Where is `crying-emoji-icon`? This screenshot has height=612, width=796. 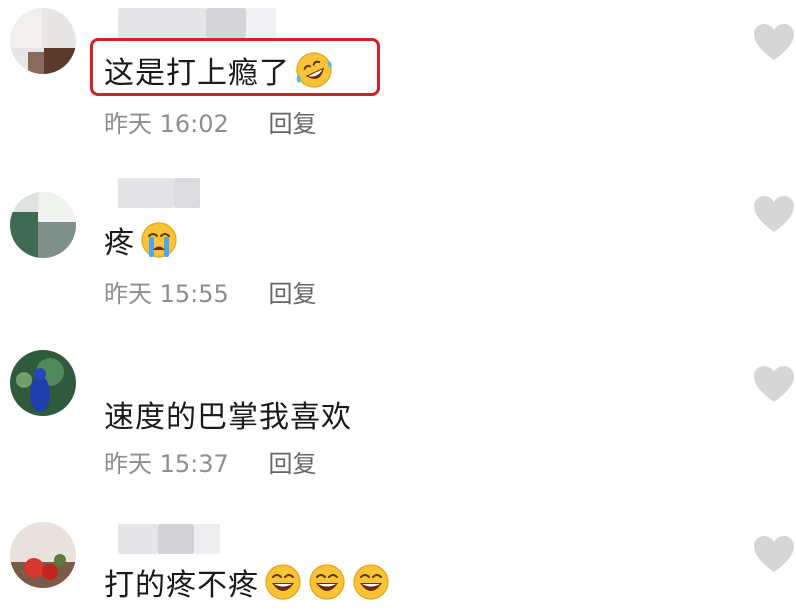 crying-emoji-icon is located at coordinates (159, 240).